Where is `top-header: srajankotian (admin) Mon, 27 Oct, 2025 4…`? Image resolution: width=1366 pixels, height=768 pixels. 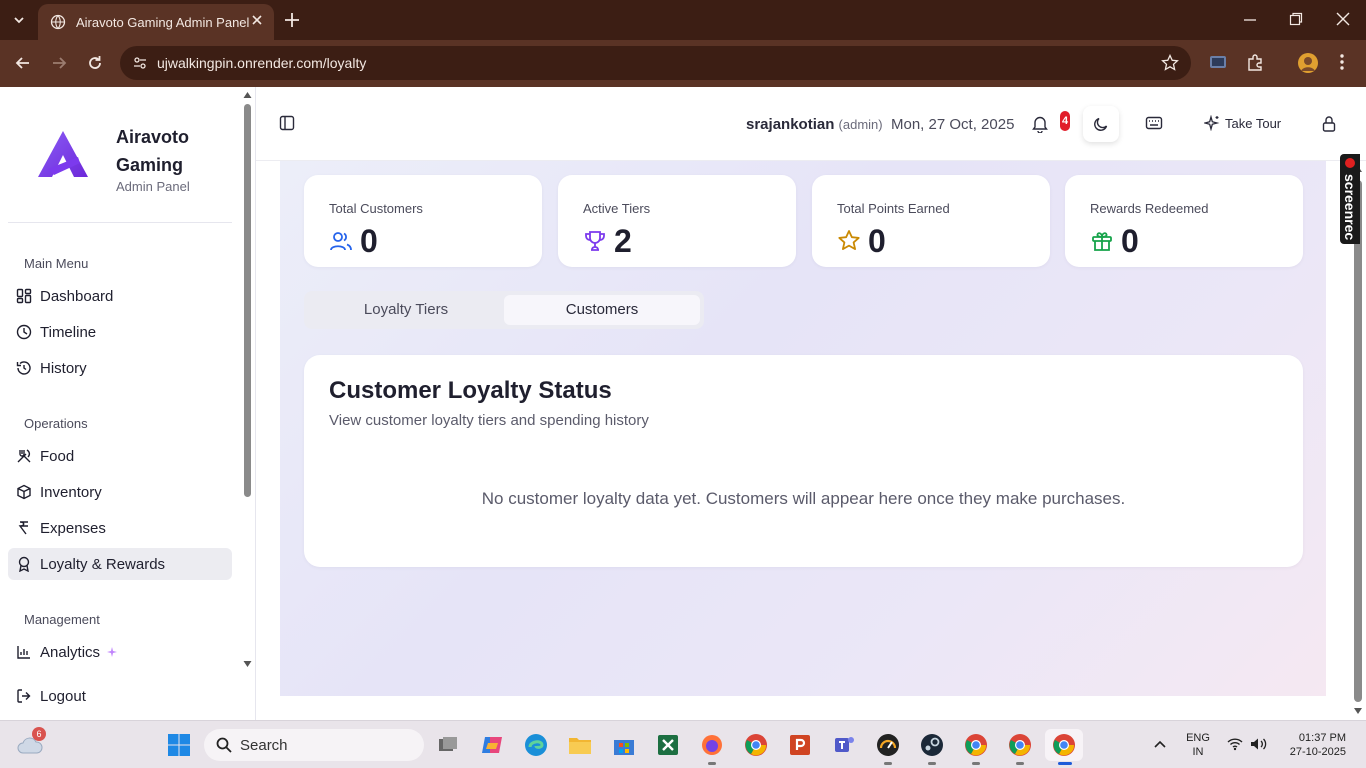
top-header: srajankotian (admin) Mon, 27 Oct, 2025 4… is located at coordinates (811, 124).